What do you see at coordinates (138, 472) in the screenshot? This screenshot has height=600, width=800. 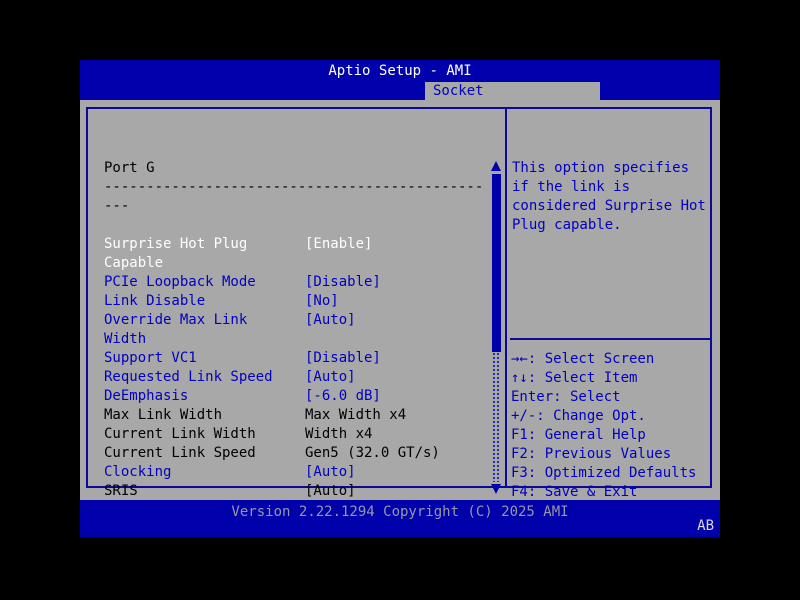 I see `option-label: Clocking` at bounding box center [138, 472].